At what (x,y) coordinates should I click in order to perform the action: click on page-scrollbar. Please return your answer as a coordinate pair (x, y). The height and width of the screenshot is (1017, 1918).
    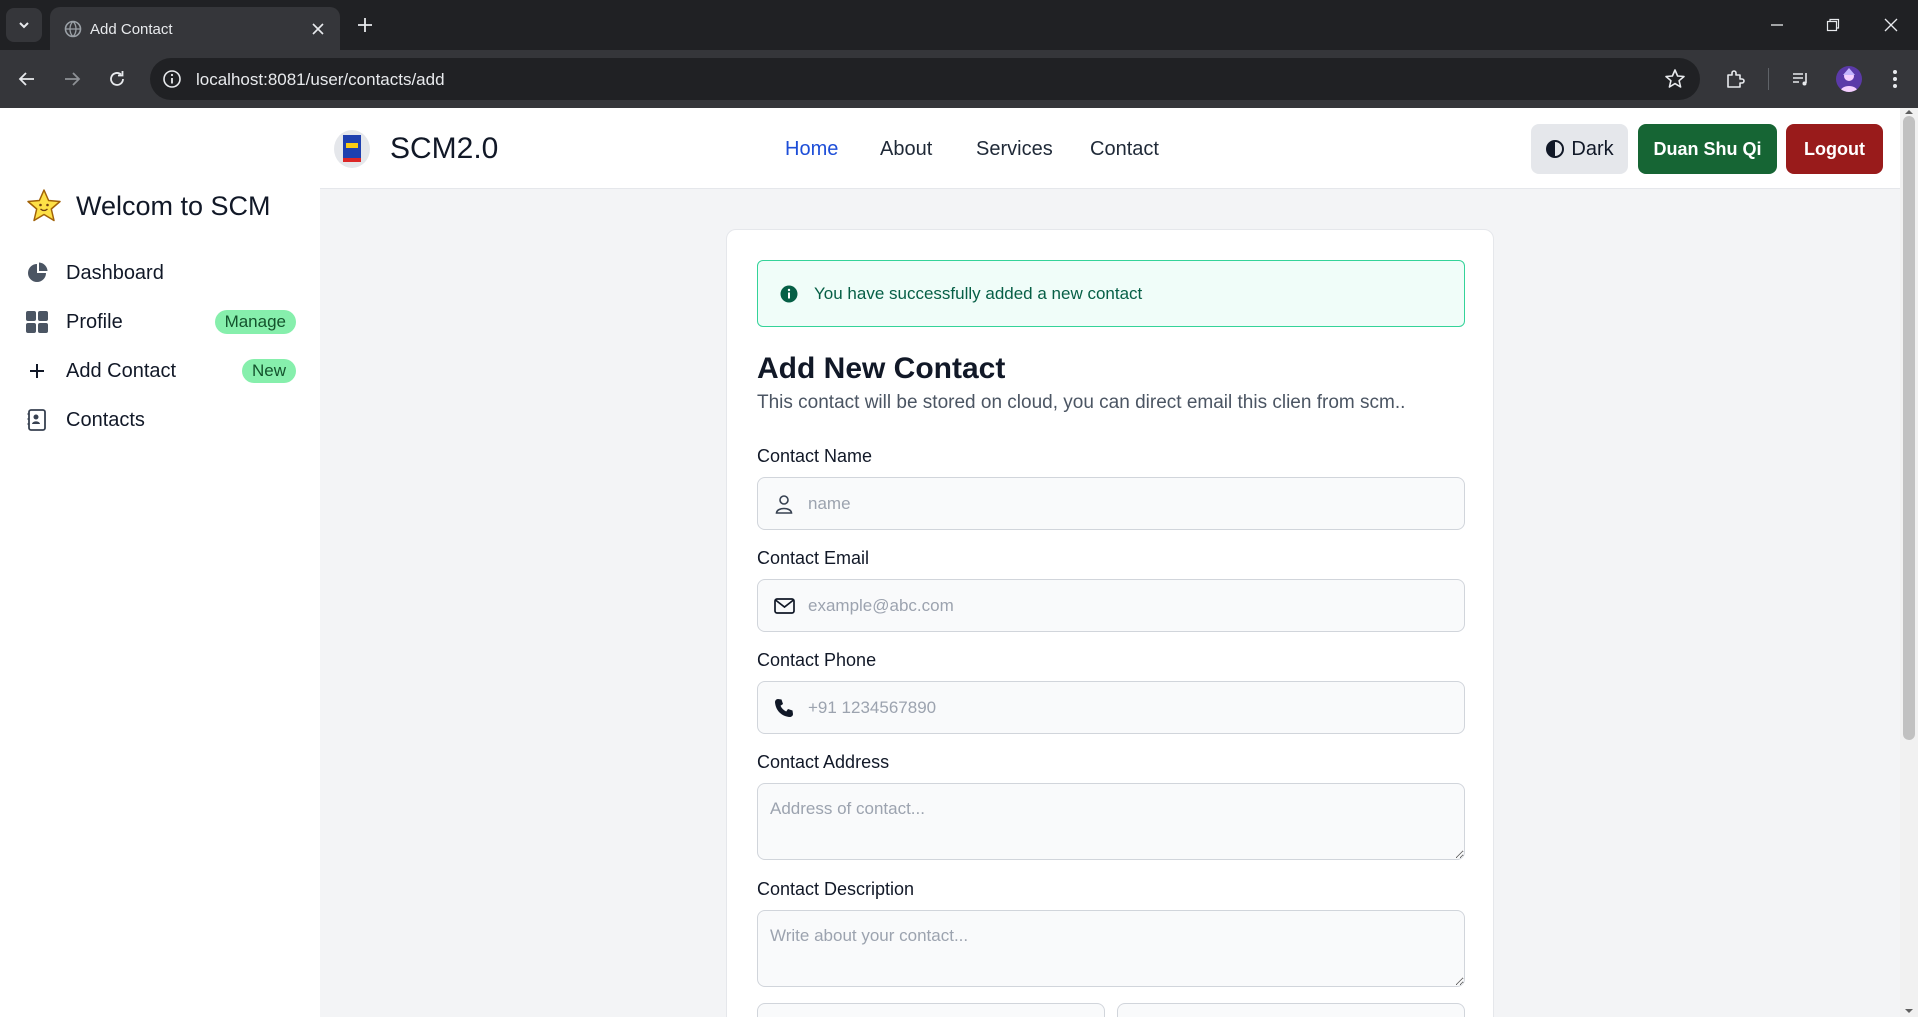
    Looking at the image, I should click on (1909, 562).